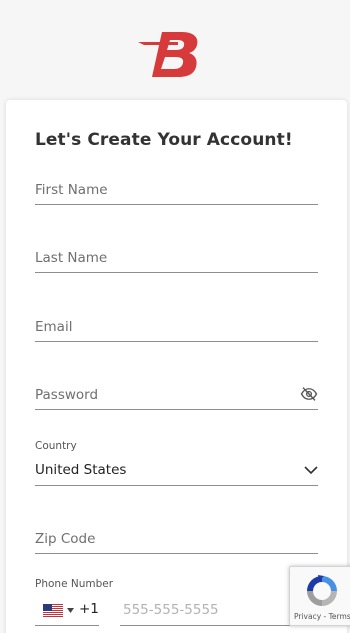  I want to click on country-code-select: +1, so click(67, 610).